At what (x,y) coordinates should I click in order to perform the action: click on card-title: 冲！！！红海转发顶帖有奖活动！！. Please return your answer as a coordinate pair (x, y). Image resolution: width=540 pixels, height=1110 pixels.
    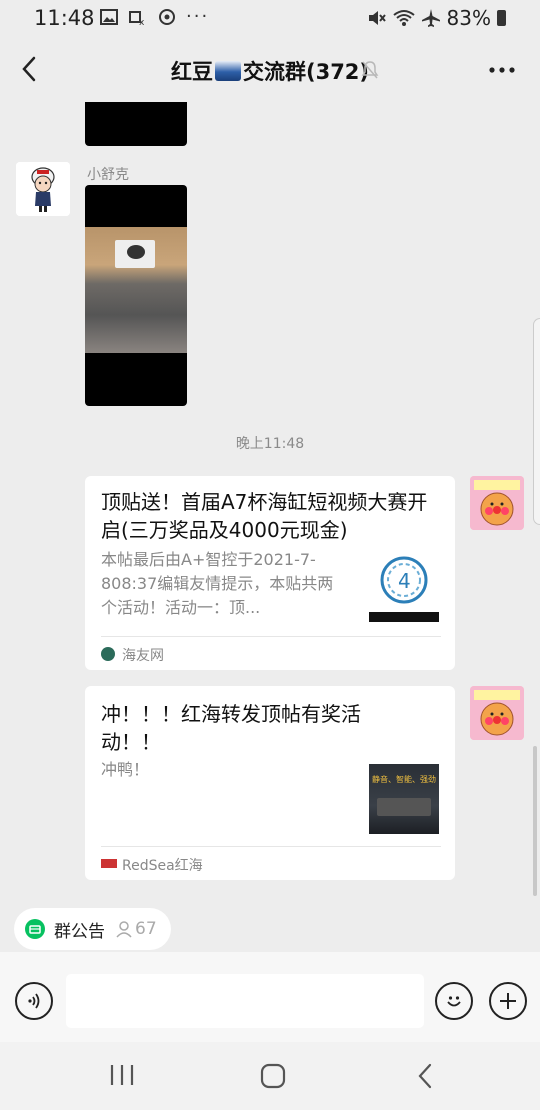
    Looking at the image, I should click on (231, 728).